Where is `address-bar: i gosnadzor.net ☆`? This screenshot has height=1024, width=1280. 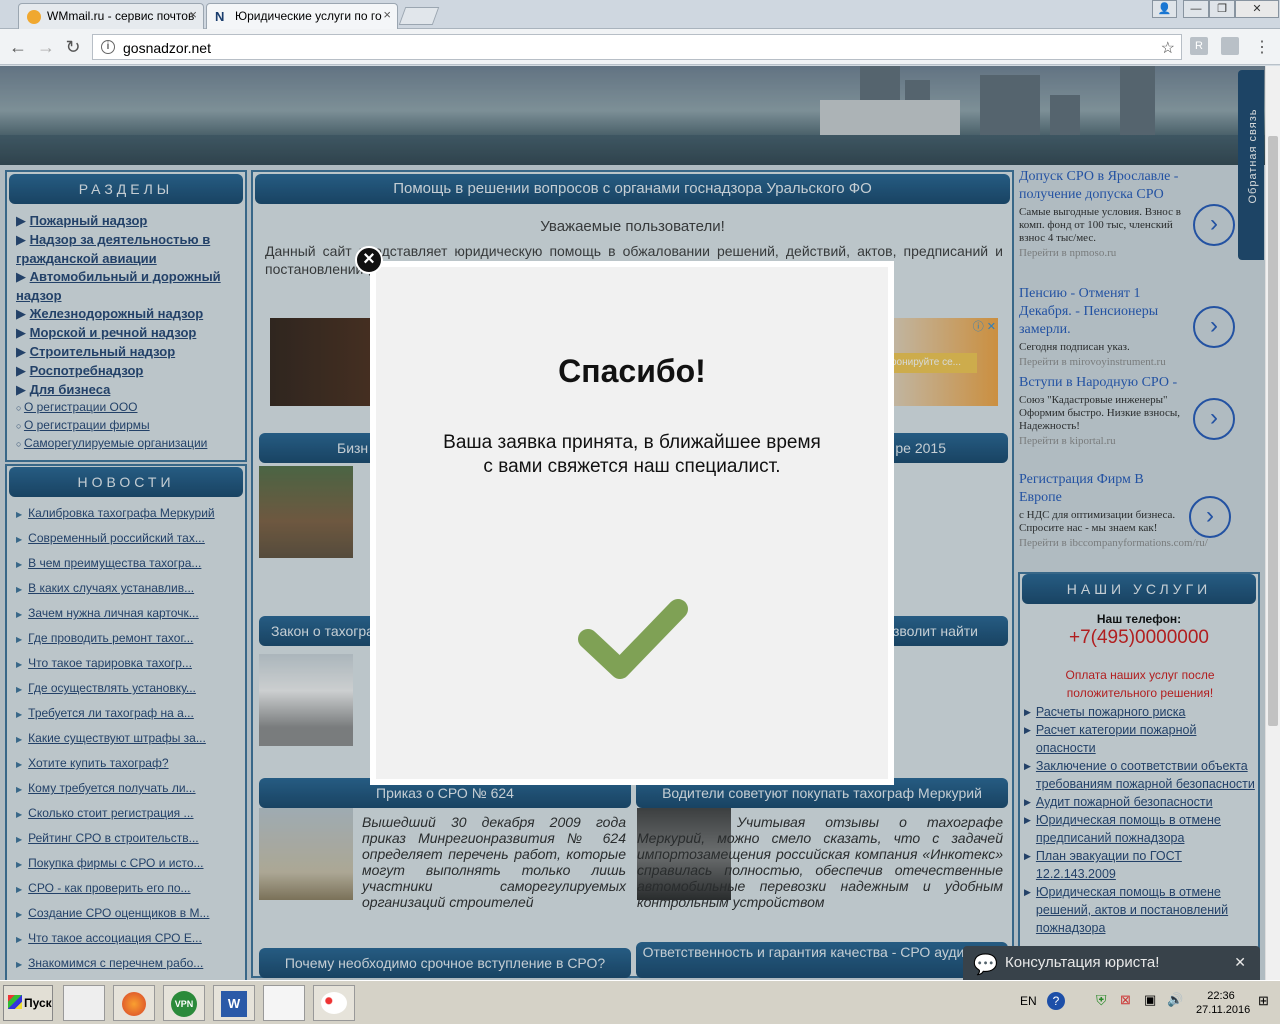 address-bar: i gosnadzor.net ☆ is located at coordinates (637, 47).